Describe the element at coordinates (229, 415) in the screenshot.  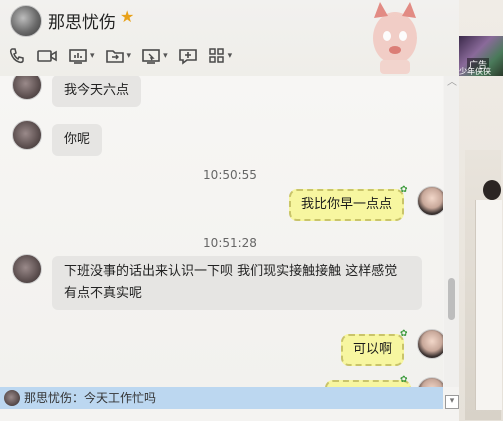
I see `input-area-edge` at that location.